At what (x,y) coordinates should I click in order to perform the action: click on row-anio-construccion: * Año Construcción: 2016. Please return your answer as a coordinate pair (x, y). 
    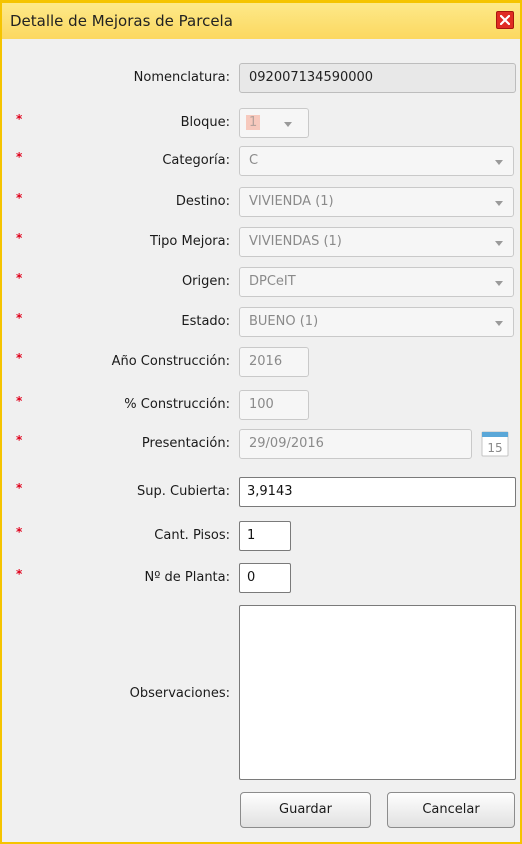
    Looking at the image, I should click on (261, 363).